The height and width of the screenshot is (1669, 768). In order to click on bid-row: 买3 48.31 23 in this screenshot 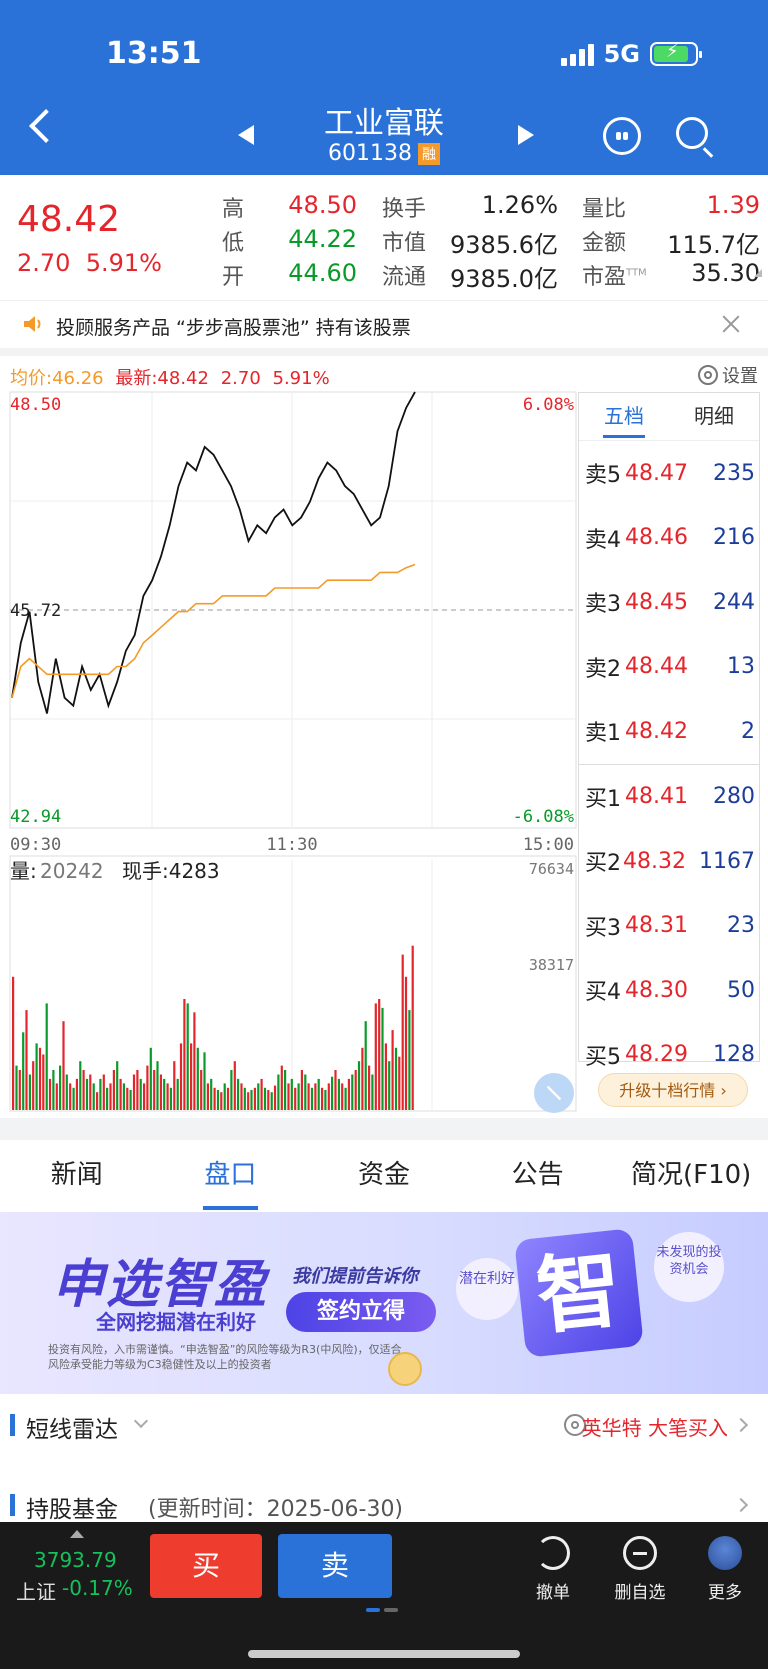, I will do `click(669, 926)`.